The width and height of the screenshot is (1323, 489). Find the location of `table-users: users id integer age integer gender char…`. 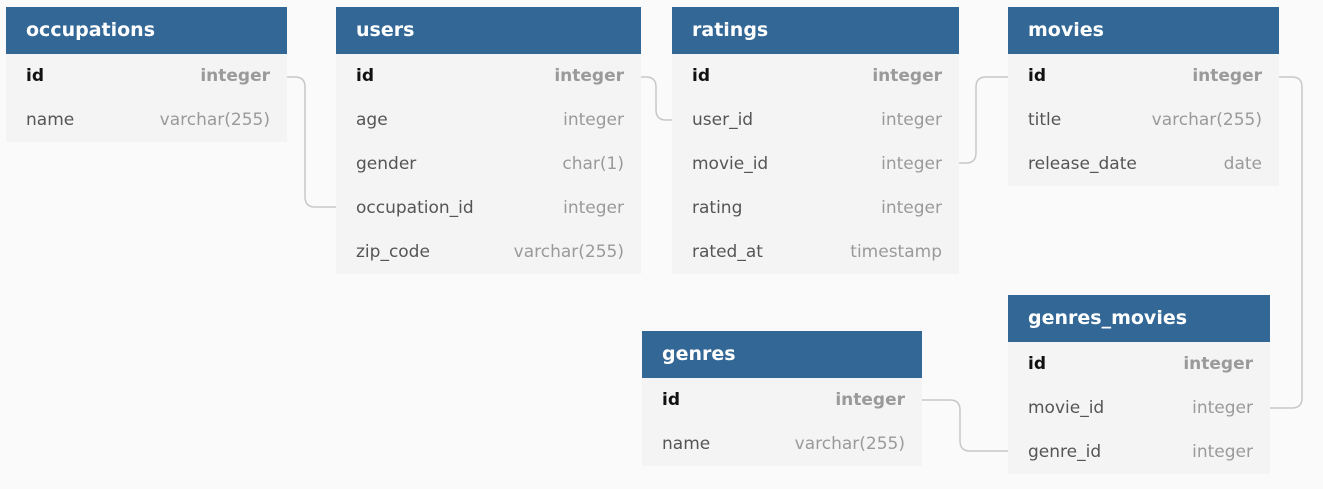

table-users: users id integer age integer gender char… is located at coordinates (488, 140).